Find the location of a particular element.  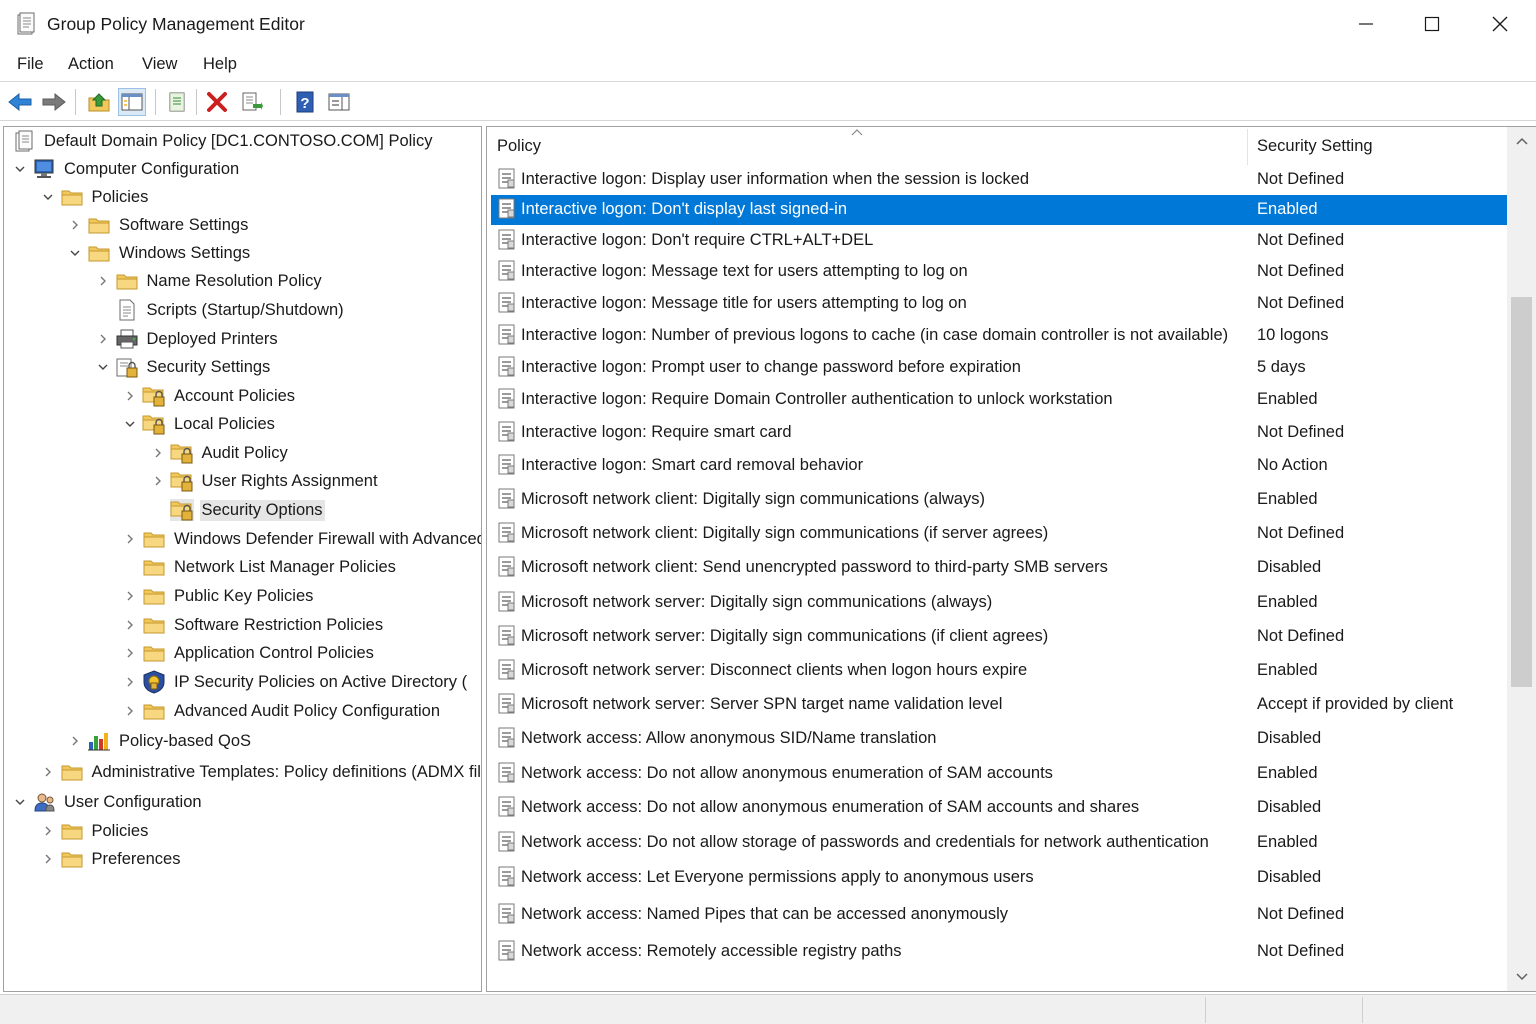

maximize-button is located at coordinates (1432, 24).